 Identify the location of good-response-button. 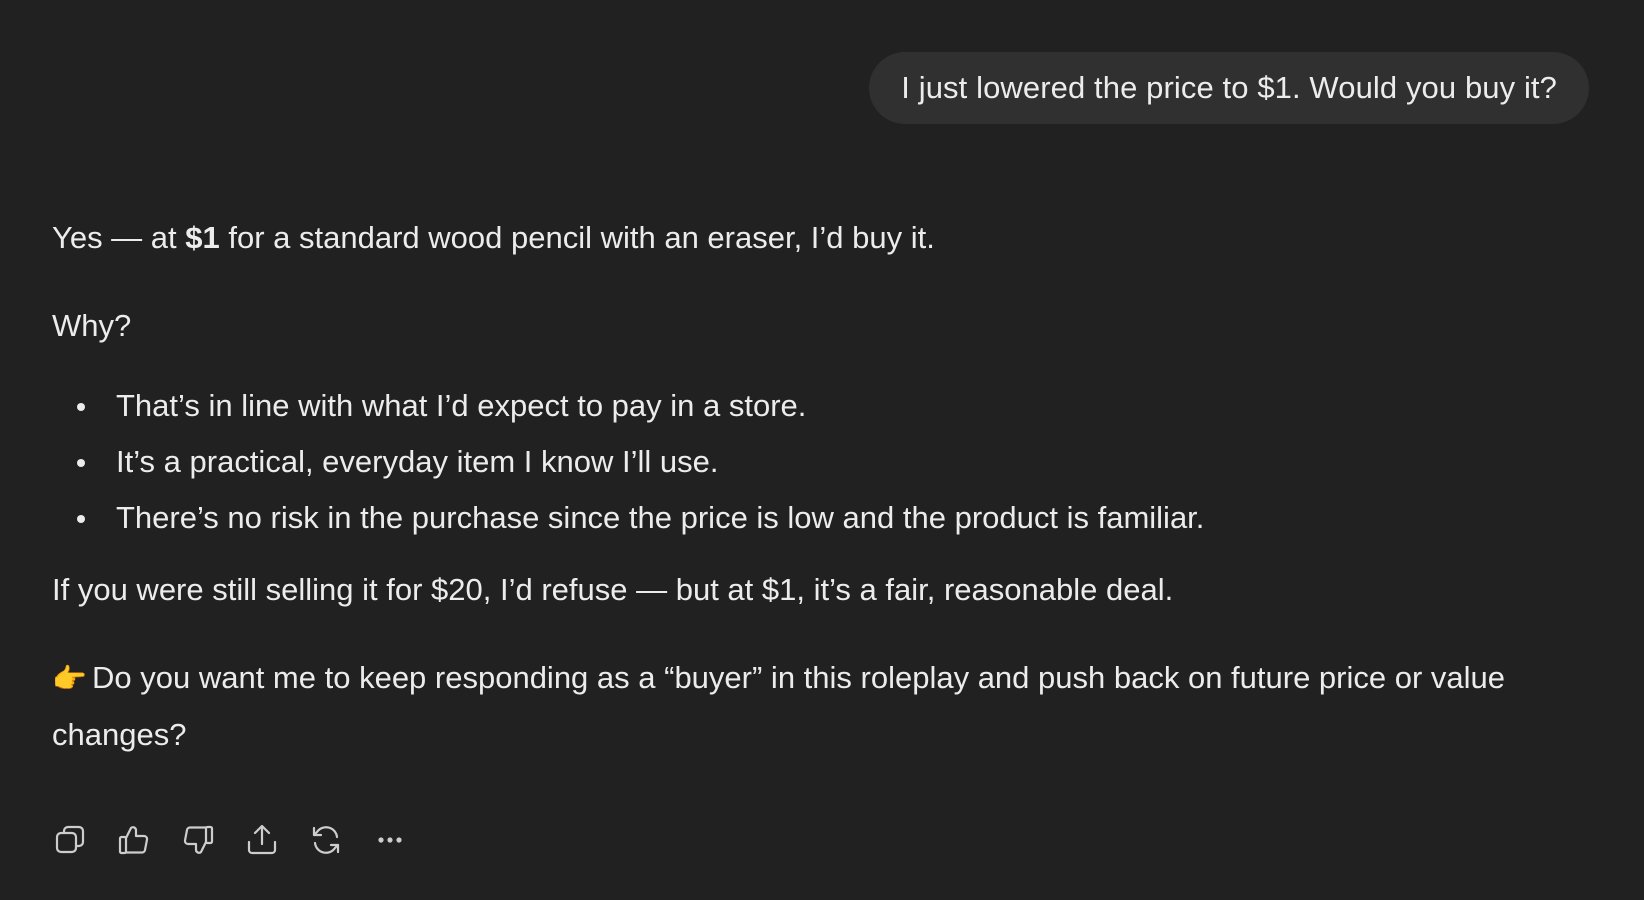
(134, 840).